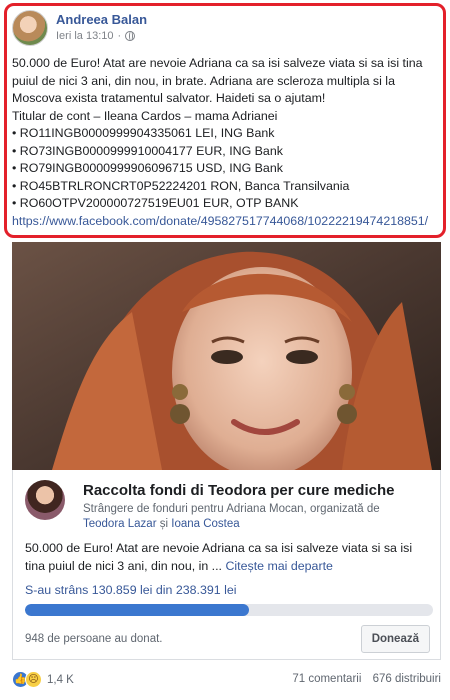 This screenshot has height=700, width=450. What do you see at coordinates (366, 679) in the screenshot?
I see `post-stats: 71 comentarii 676 distribuiri` at bounding box center [366, 679].